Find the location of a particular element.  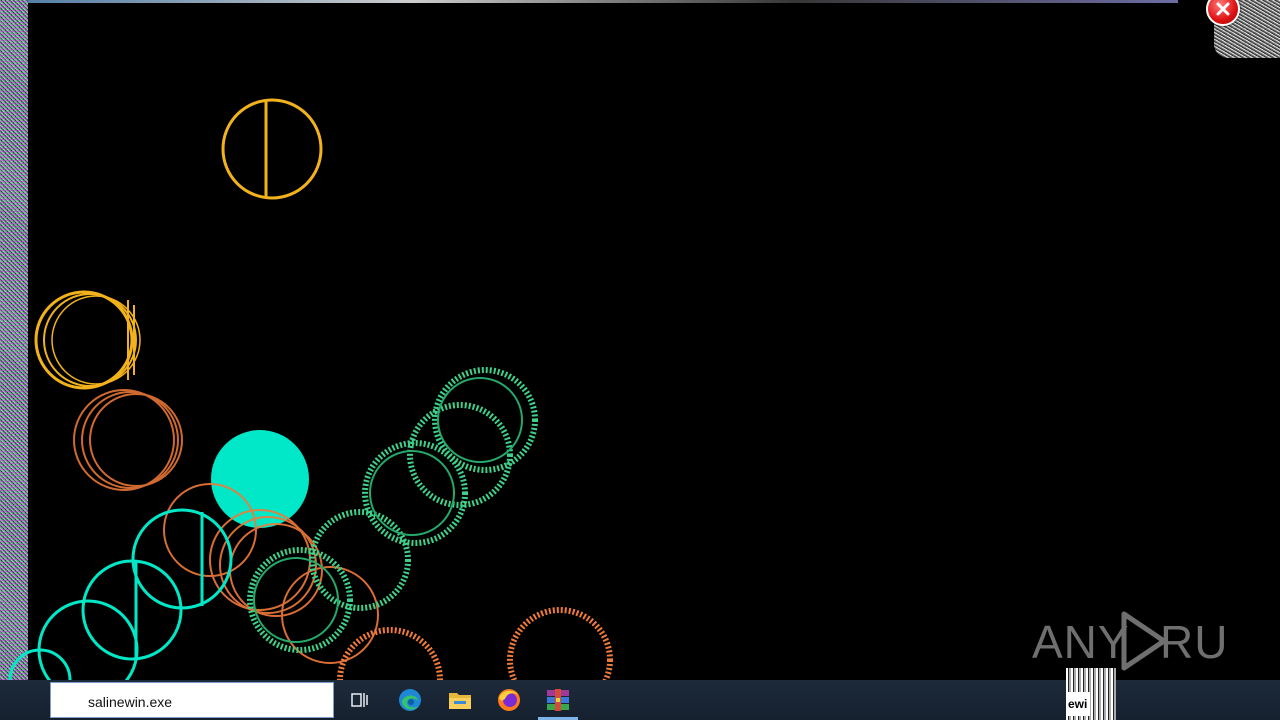

task-view-icon is located at coordinates (359, 700).